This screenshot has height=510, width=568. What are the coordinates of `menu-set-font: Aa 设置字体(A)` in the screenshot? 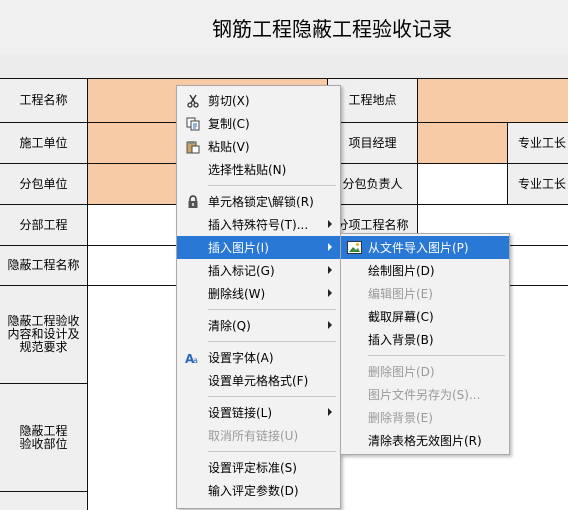 It's located at (258, 357).